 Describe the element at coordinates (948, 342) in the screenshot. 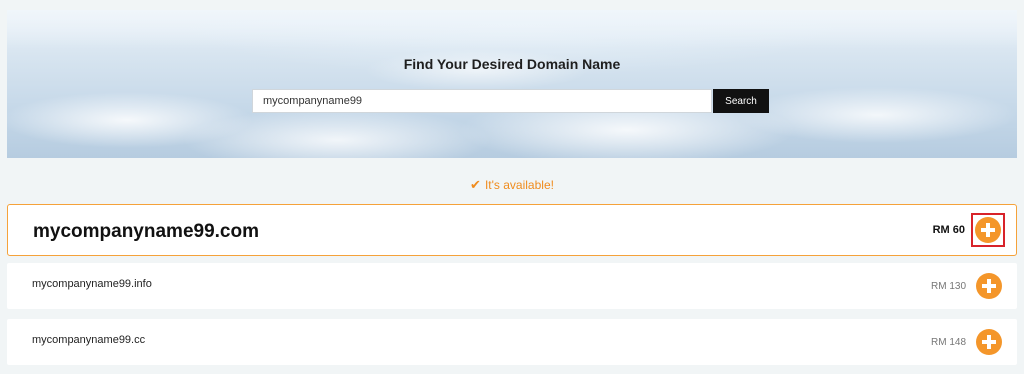

I see `domain-price: RM 148` at that location.